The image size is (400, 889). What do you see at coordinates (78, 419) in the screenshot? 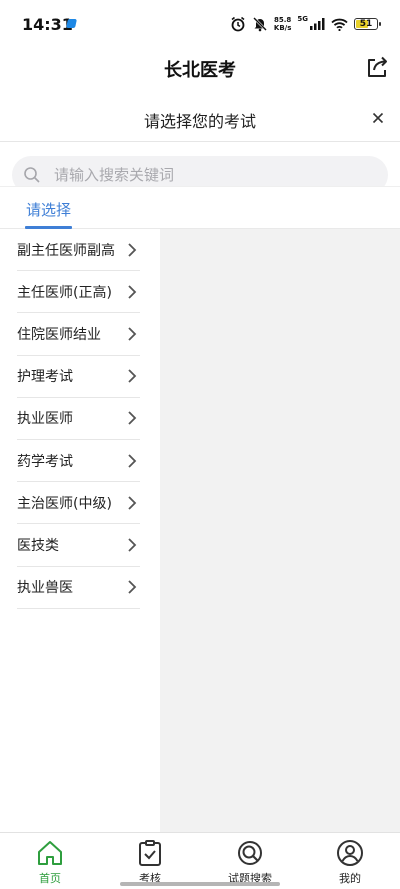
I see `category-item: 执业医师` at bounding box center [78, 419].